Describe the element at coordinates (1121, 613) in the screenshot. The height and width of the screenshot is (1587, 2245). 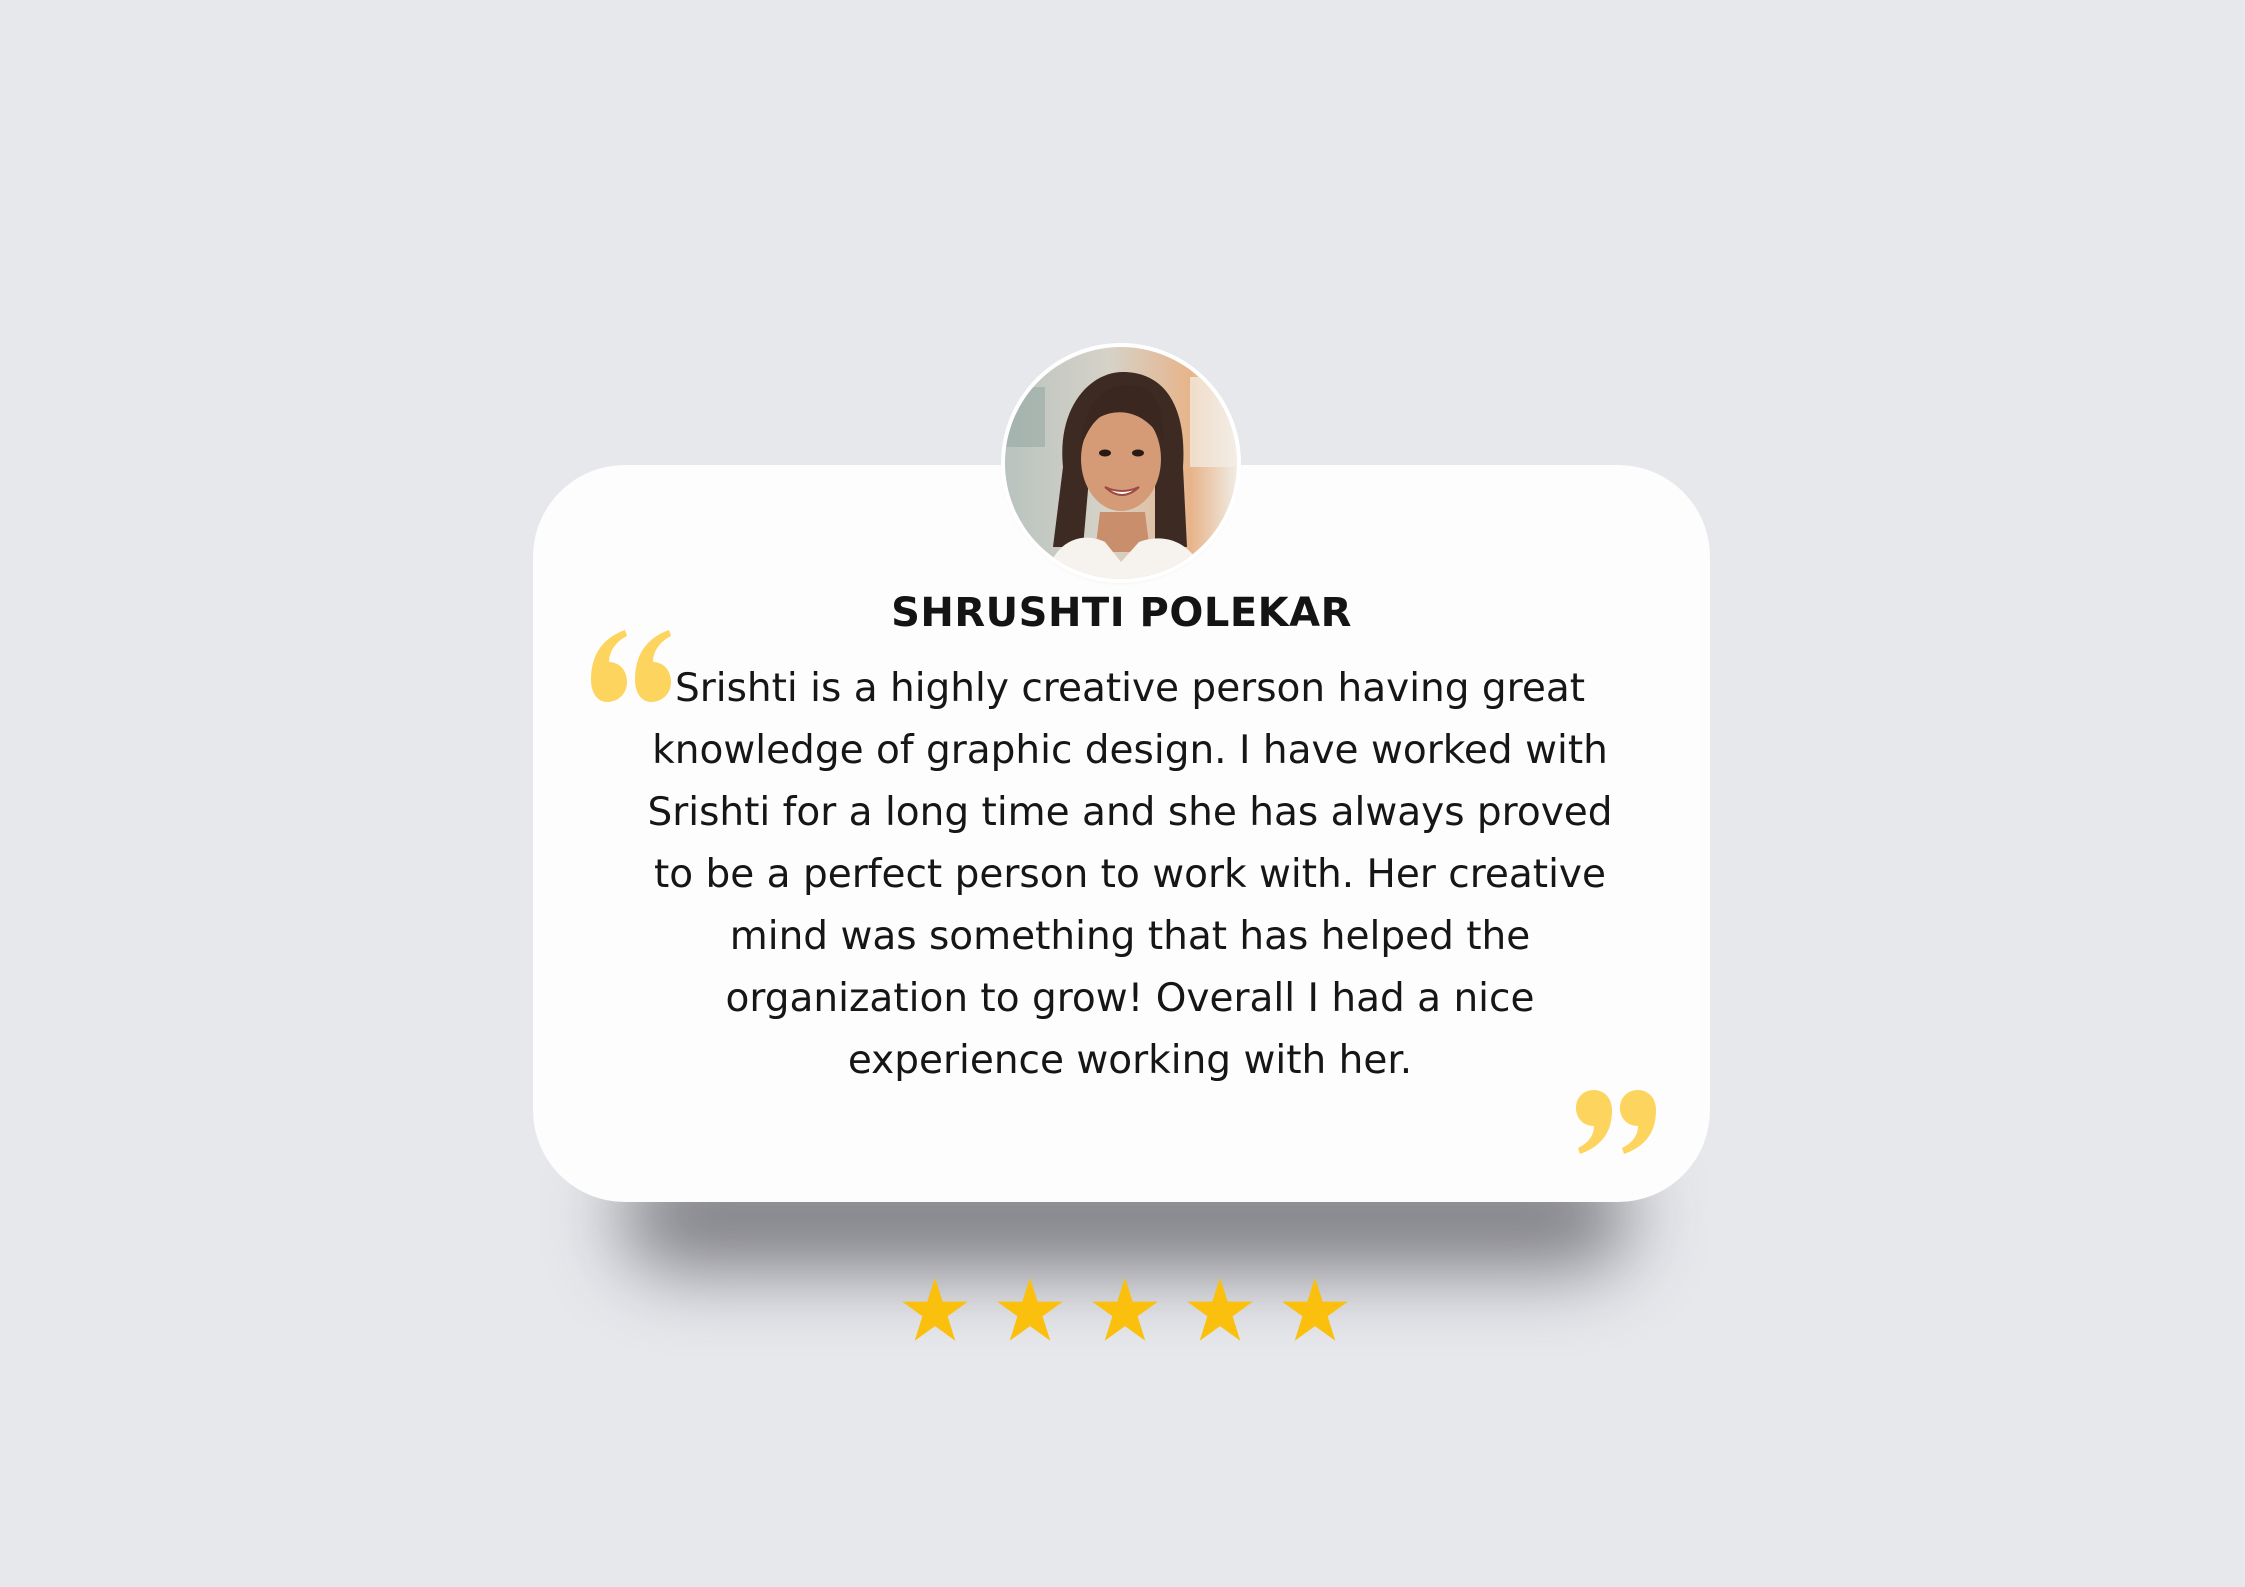
I see `reviewer-name: SHRUSHTI POLEKAR` at that location.